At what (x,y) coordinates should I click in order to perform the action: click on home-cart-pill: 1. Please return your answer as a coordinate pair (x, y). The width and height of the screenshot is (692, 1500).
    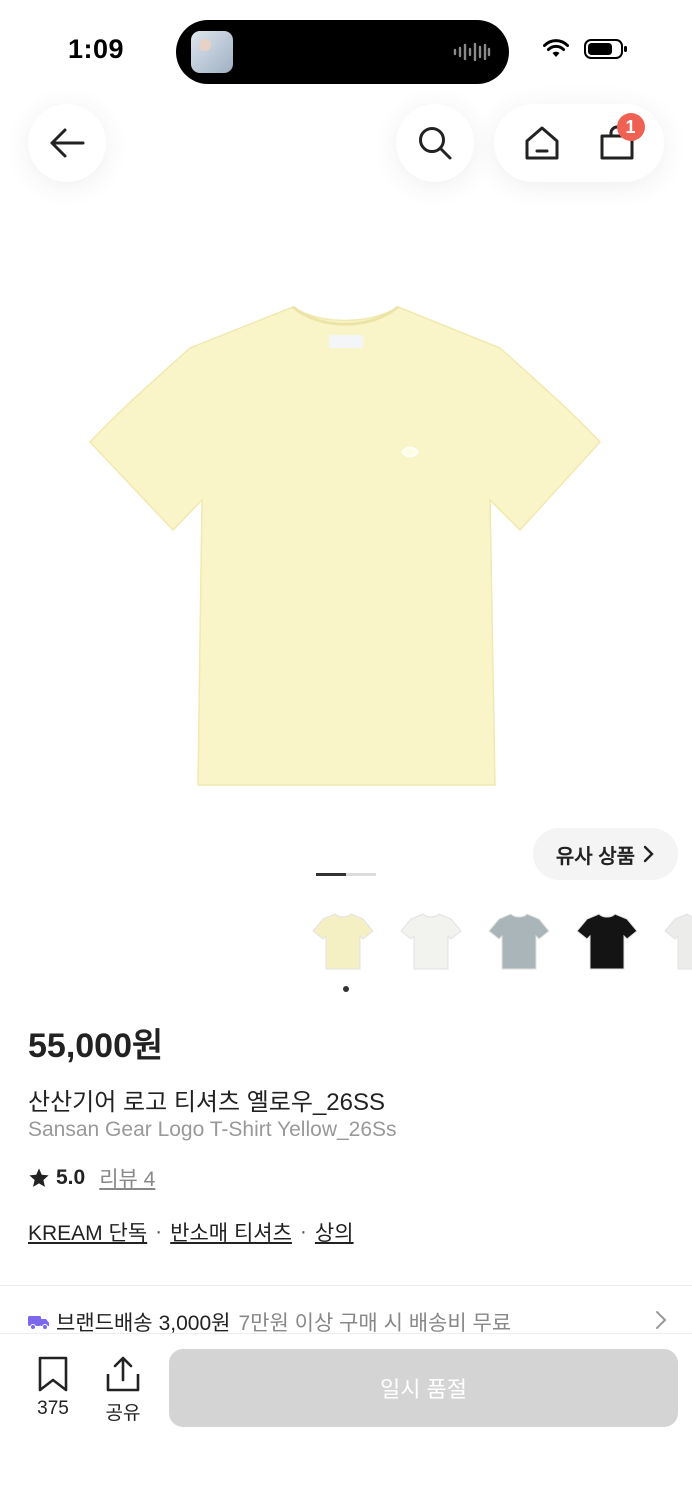
    Looking at the image, I should click on (579, 143).